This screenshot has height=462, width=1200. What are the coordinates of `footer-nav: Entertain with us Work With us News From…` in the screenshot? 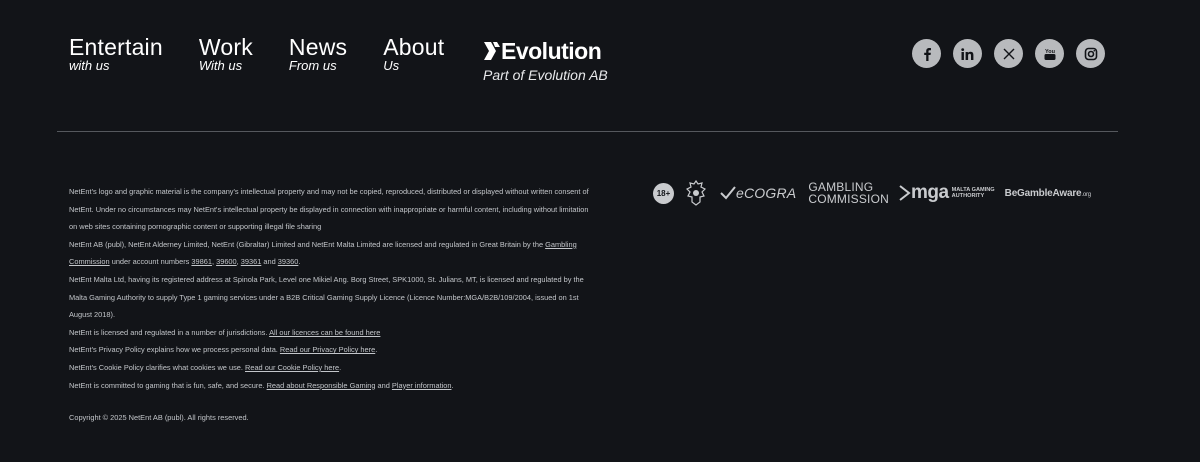 It's located at (274, 53).